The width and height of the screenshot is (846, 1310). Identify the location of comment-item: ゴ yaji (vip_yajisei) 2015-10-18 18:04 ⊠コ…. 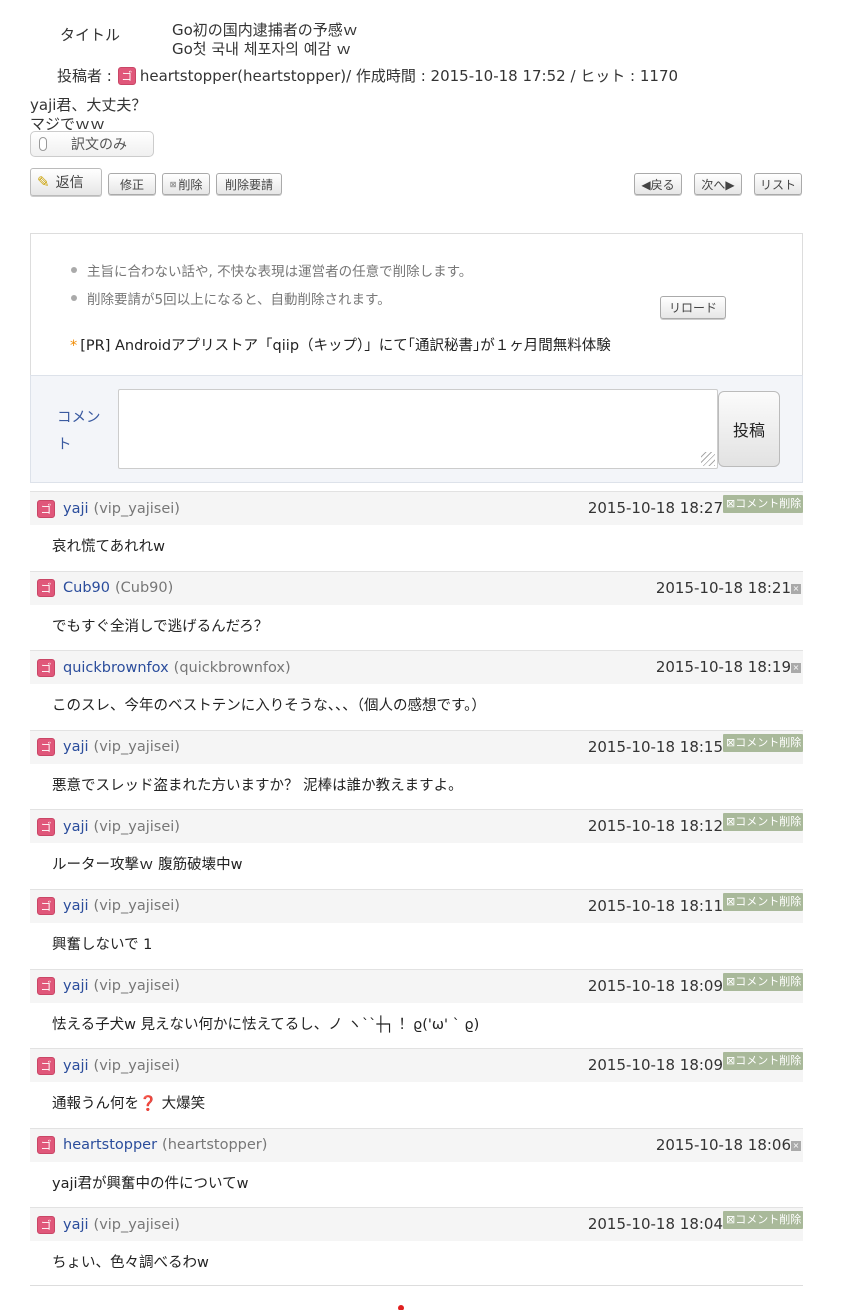
(416, 1247).